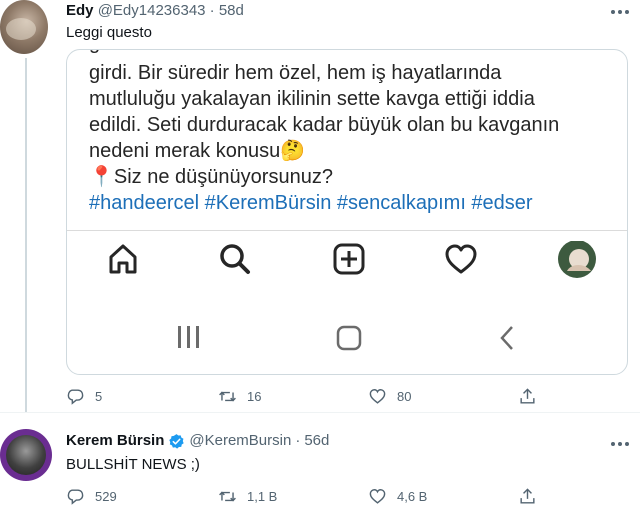 This screenshot has height=522, width=640. I want to click on profile-avatar-icon, so click(576, 259).